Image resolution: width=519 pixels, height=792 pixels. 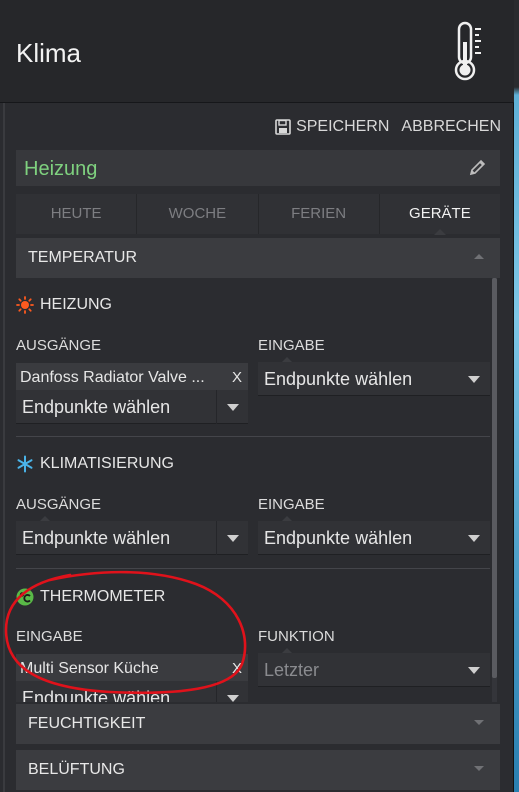 What do you see at coordinates (292, 670) in the screenshot?
I see `select-value: Letzter` at bounding box center [292, 670].